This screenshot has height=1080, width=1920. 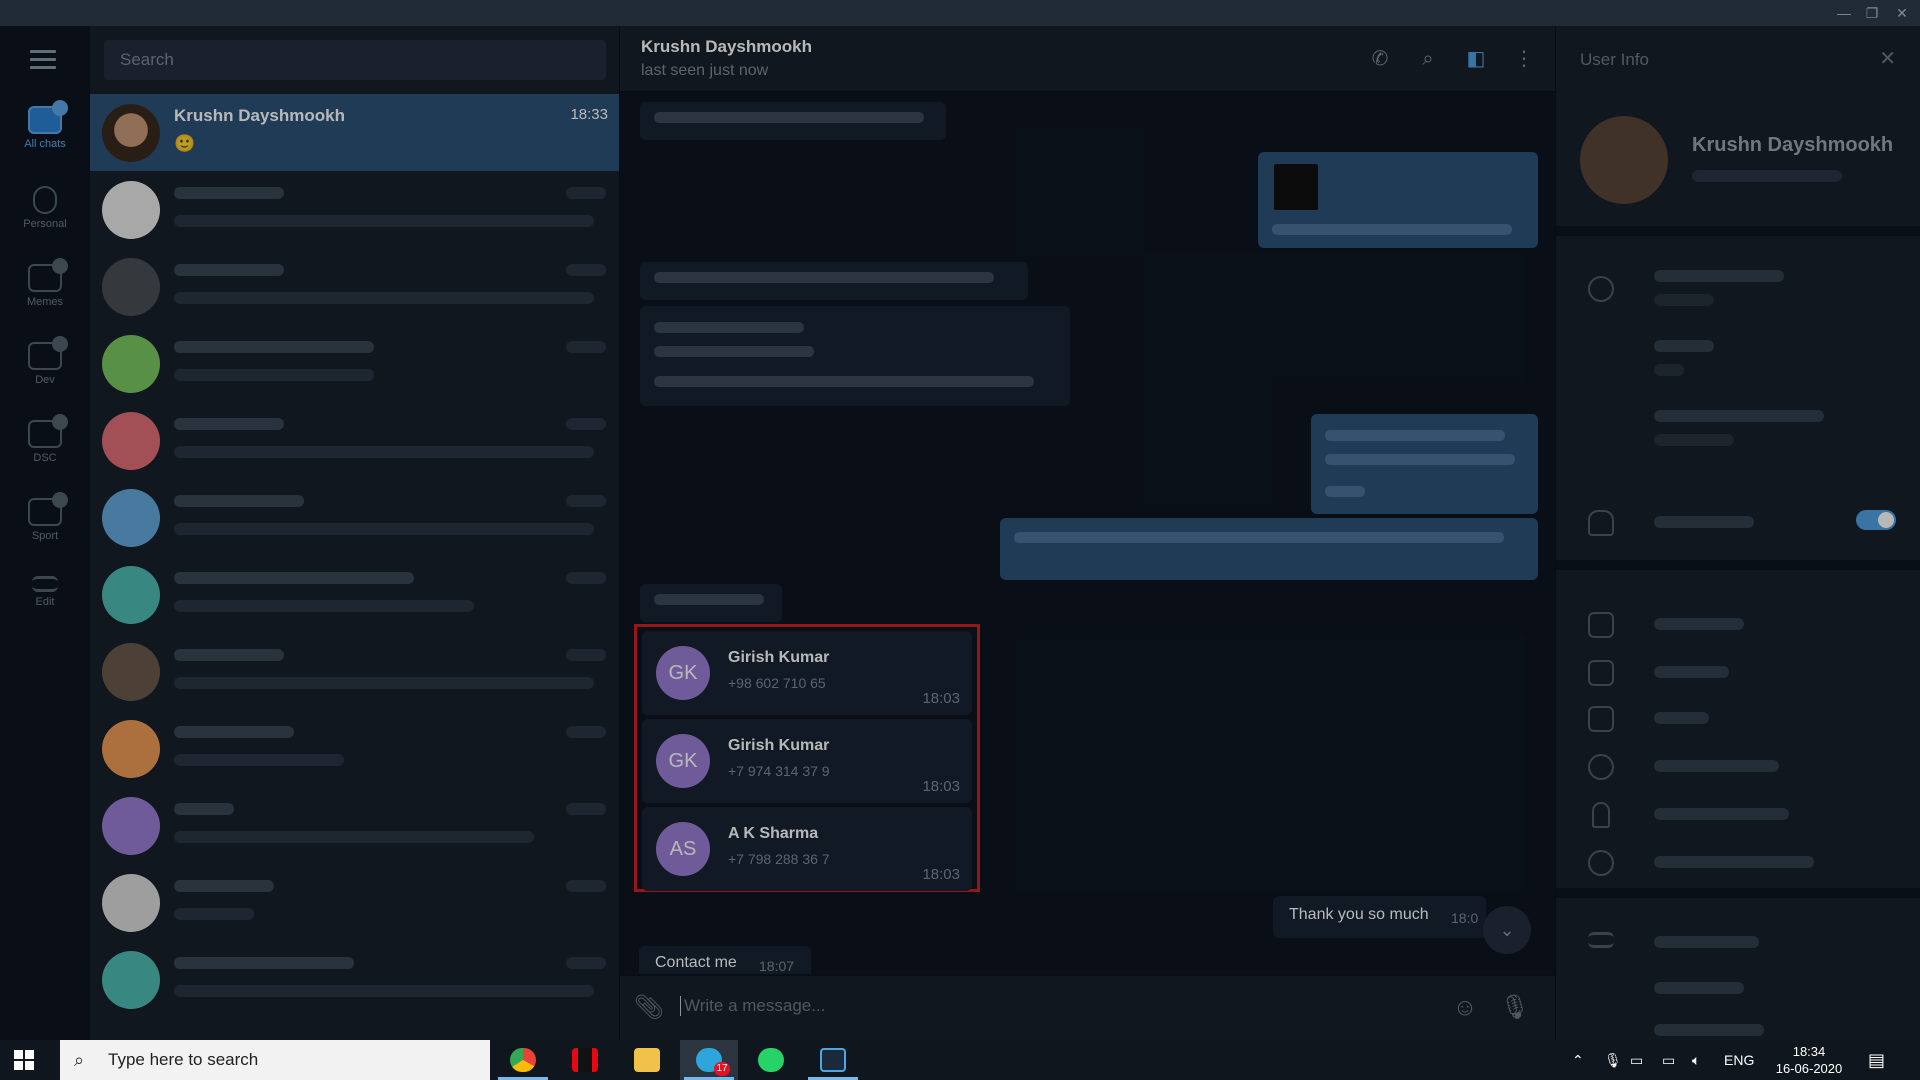 What do you see at coordinates (807, 761) in the screenshot?
I see `contact-card: GK Girish Kumar +7 974 314 37 9 18:03` at bounding box center [807, 761].